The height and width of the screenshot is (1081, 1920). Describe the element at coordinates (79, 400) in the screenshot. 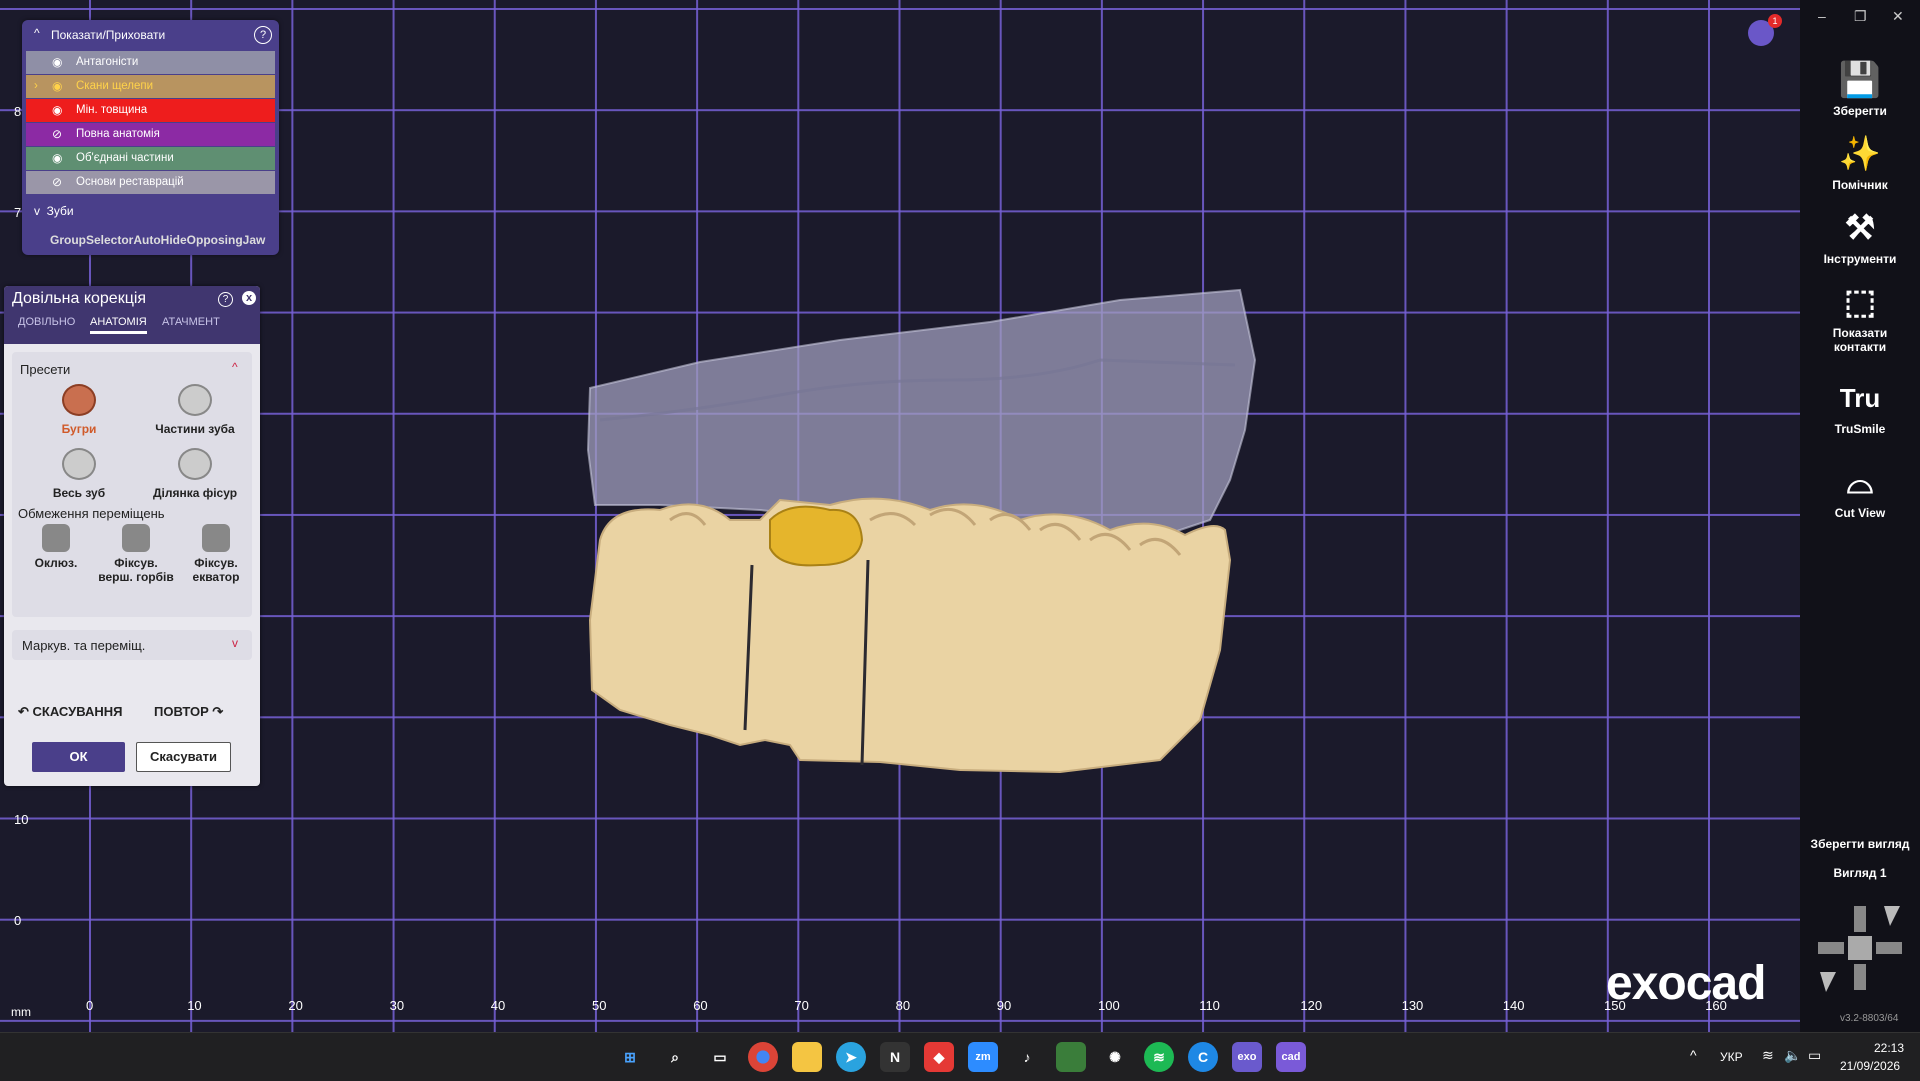

I see `cusps-icon` at that location.